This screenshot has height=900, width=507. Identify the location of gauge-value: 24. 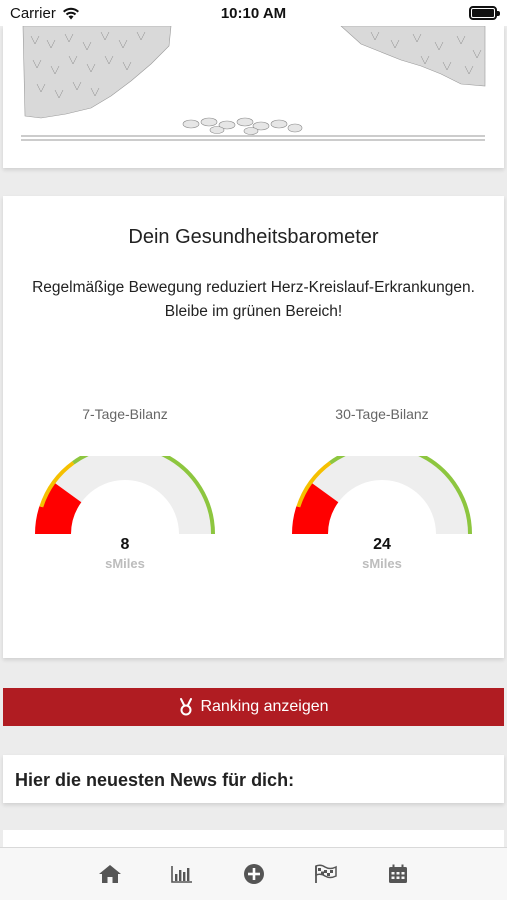
(382, 544).